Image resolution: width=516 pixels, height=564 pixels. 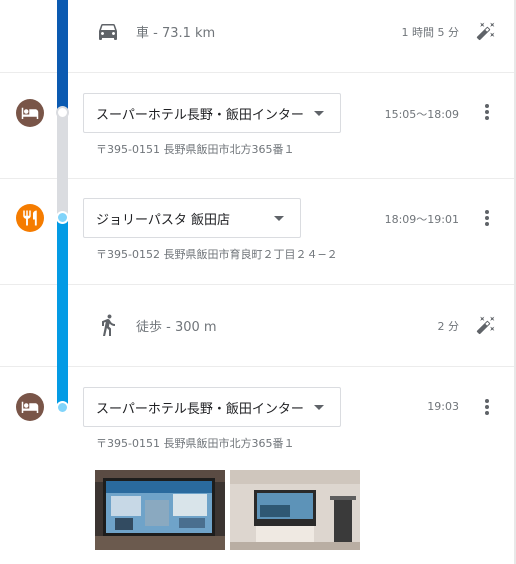 I want to click on route-line-driving, so click(x=62, y=56).